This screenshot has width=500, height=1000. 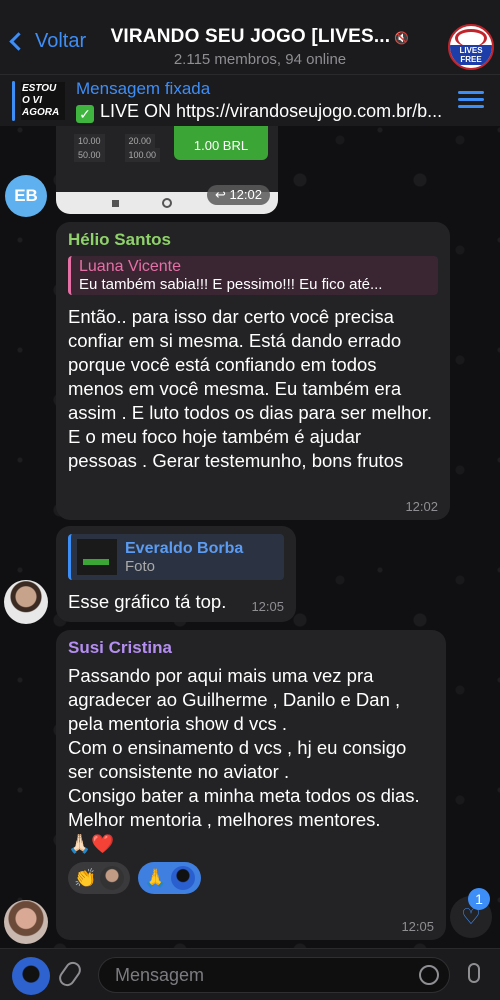 What do you see at coordinates (429, 975) in the screenshot?
I see `sticker-icon` at bounding box center [429, 975].